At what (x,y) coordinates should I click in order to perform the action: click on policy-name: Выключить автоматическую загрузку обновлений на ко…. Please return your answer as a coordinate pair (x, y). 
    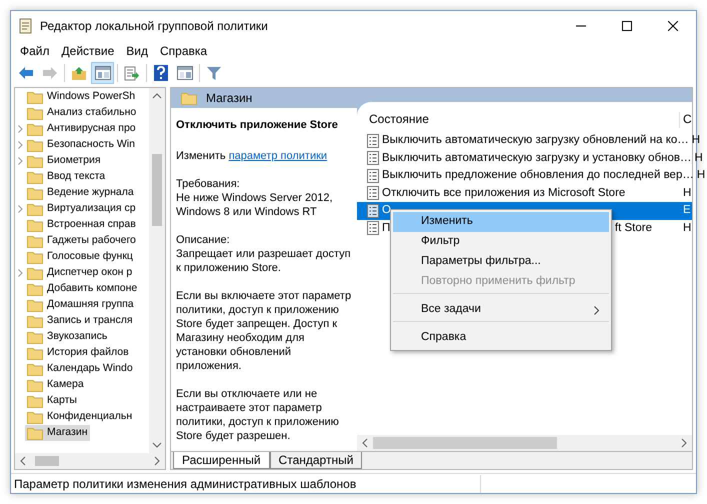
    Looking at the image, I should click on (535, 140).